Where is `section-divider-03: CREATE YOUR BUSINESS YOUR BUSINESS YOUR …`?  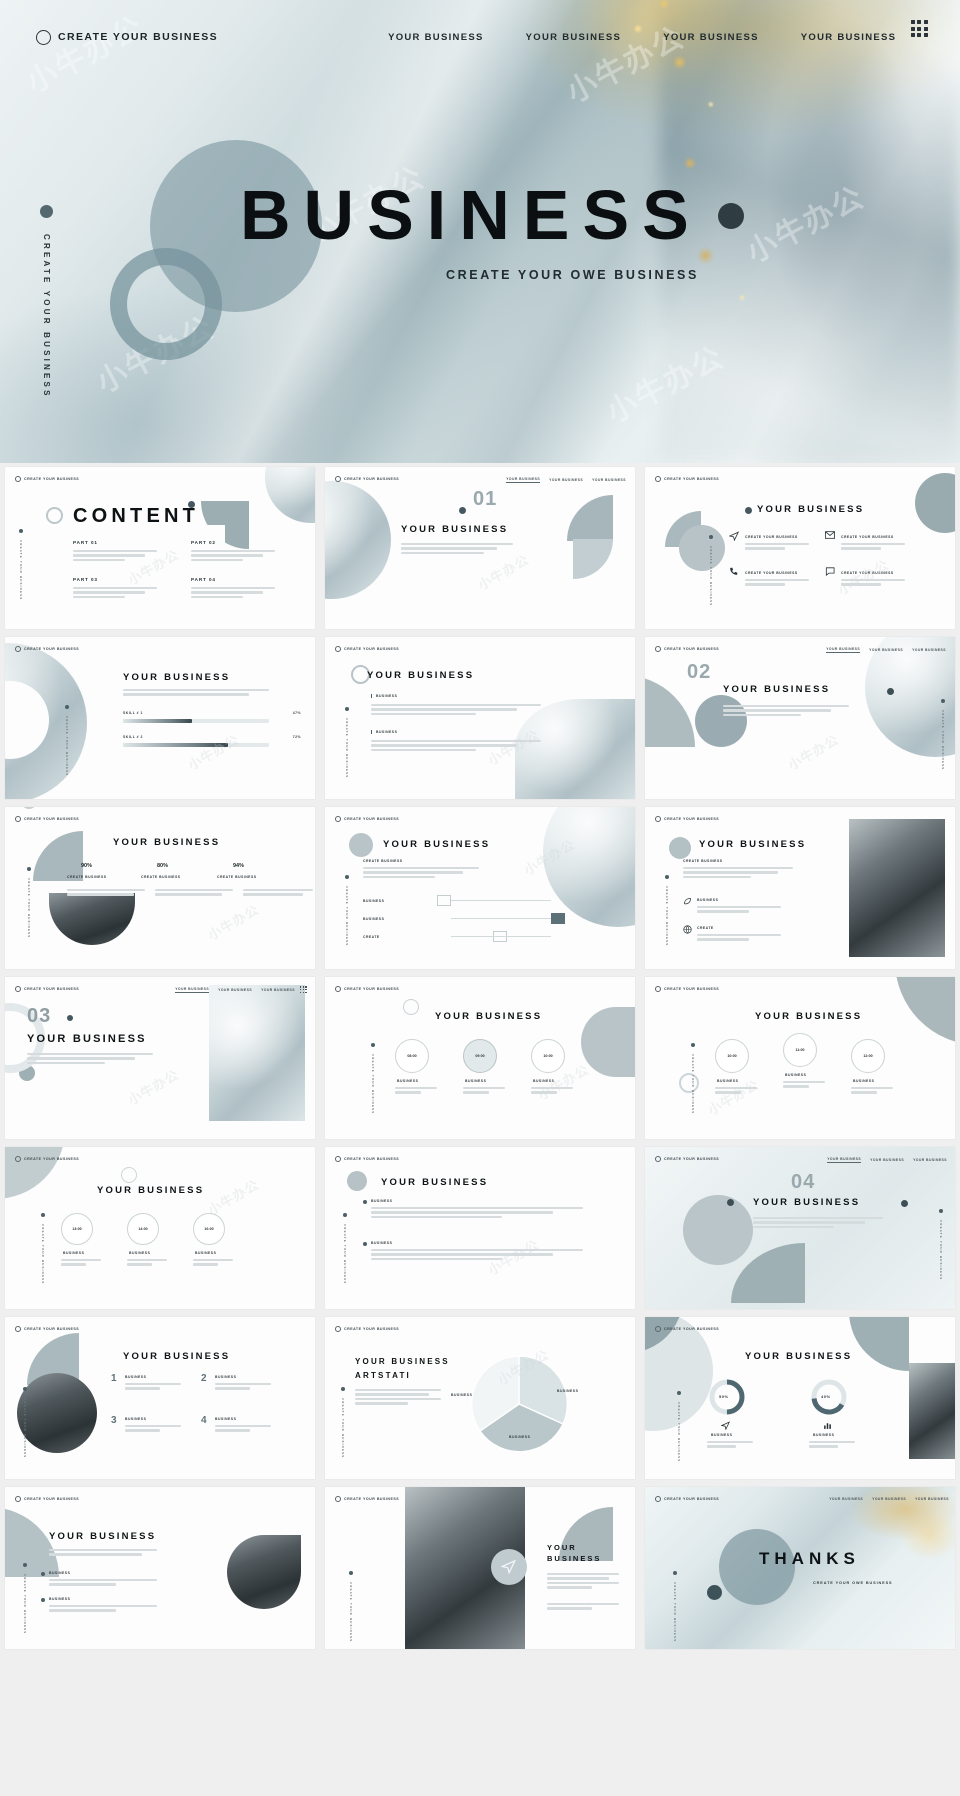
section-divider-03: CREATE YOUR BUSINESS YOUR BUSINESS YOUR … is located at coordinates (160, 1058).